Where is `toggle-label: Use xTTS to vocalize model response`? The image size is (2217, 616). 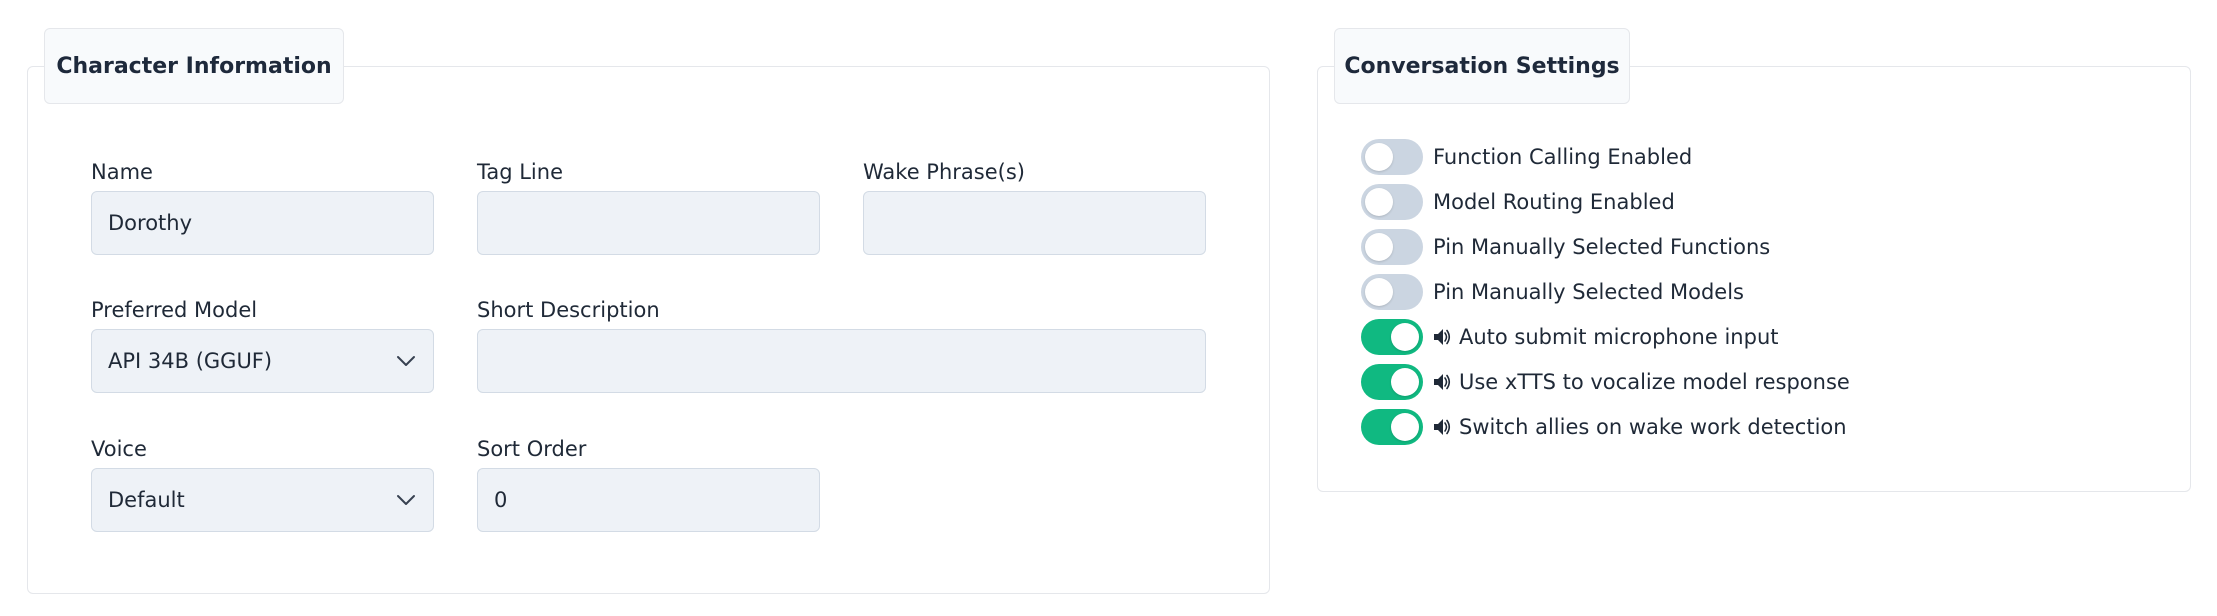 toggle-label: Use xTTS to vocalize model response is located at coordinates (1641, 382).